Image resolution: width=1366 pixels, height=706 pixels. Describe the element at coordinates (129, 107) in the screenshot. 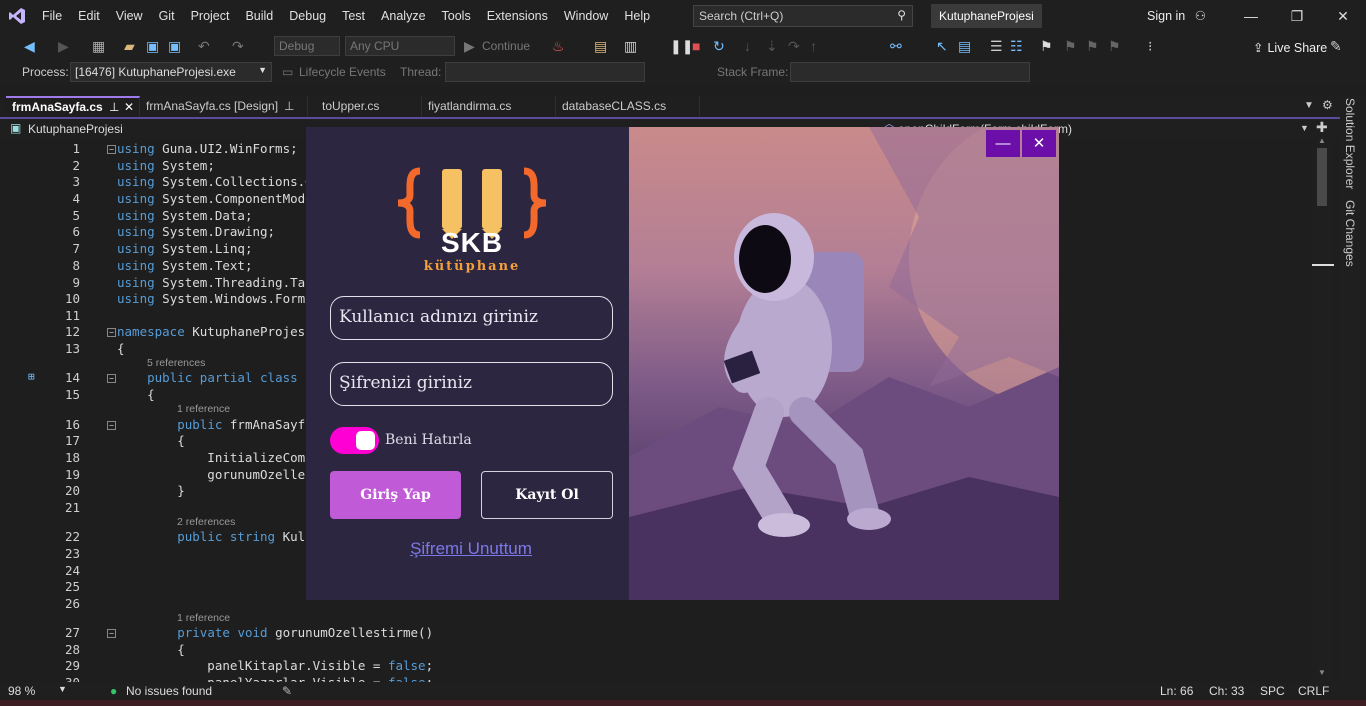

I see `close-tab-icon: ✕` at that location.